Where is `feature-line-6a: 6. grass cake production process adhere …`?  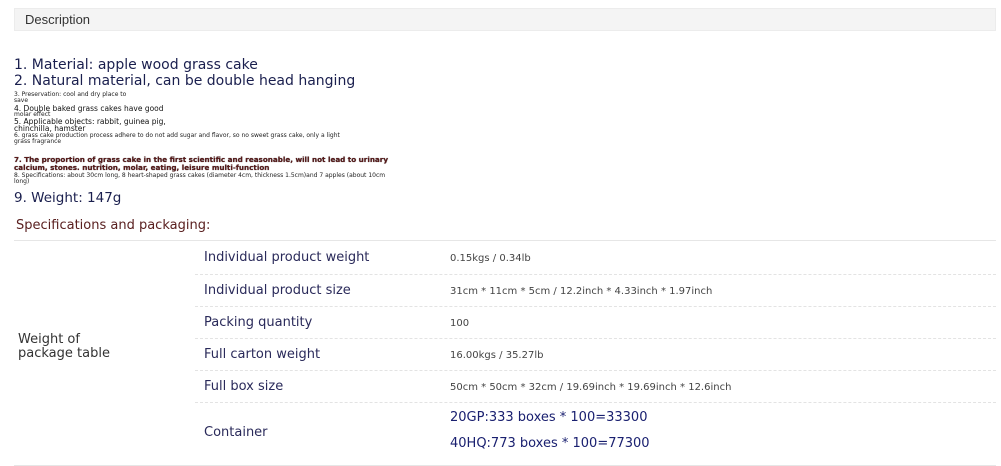
feature-line-6a: 6. grass cake production process adhere … is located at coordinates (177, 135).